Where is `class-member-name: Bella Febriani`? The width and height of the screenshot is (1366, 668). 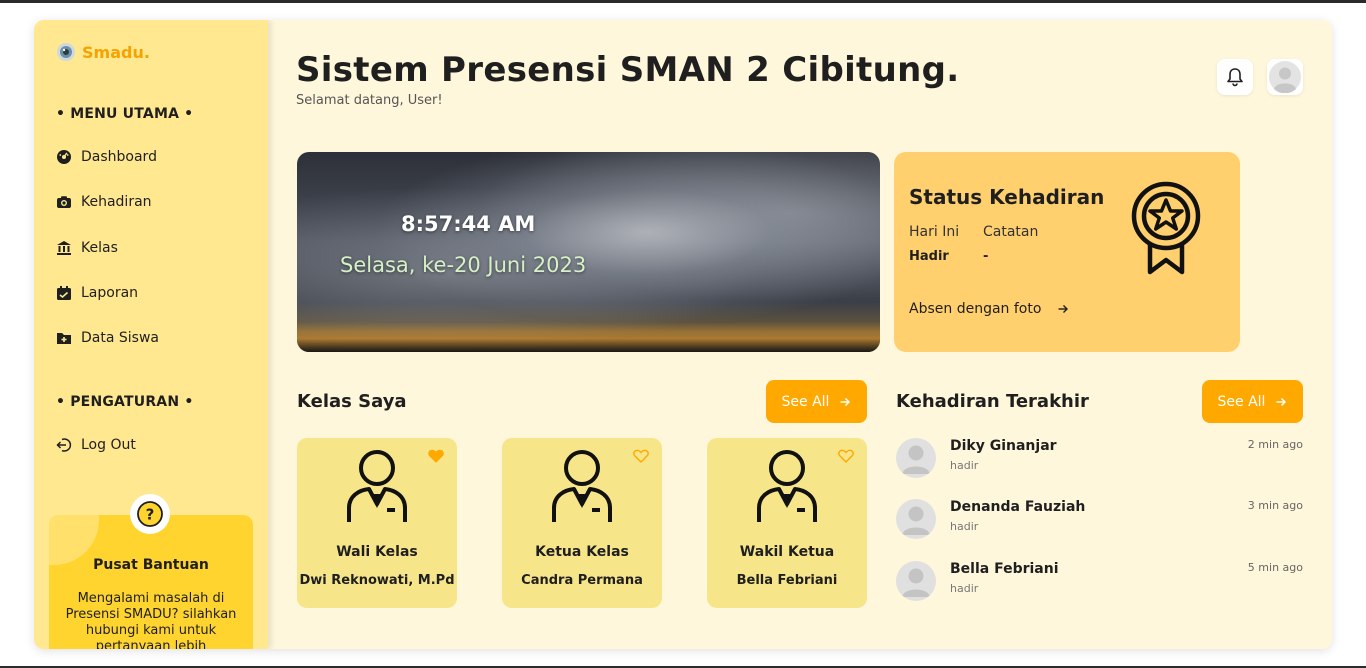 class-member-name: Bella Febriani is located at coordinates (787, 580).